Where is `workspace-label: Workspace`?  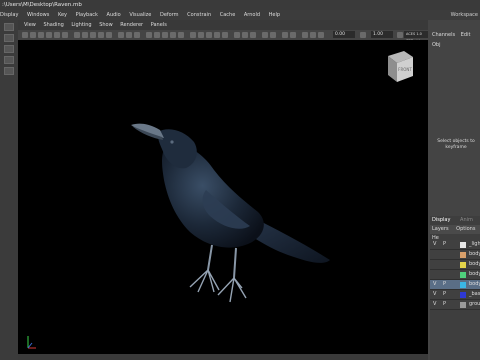 workspace-label: Workspace is located at coordinates (464, 15).